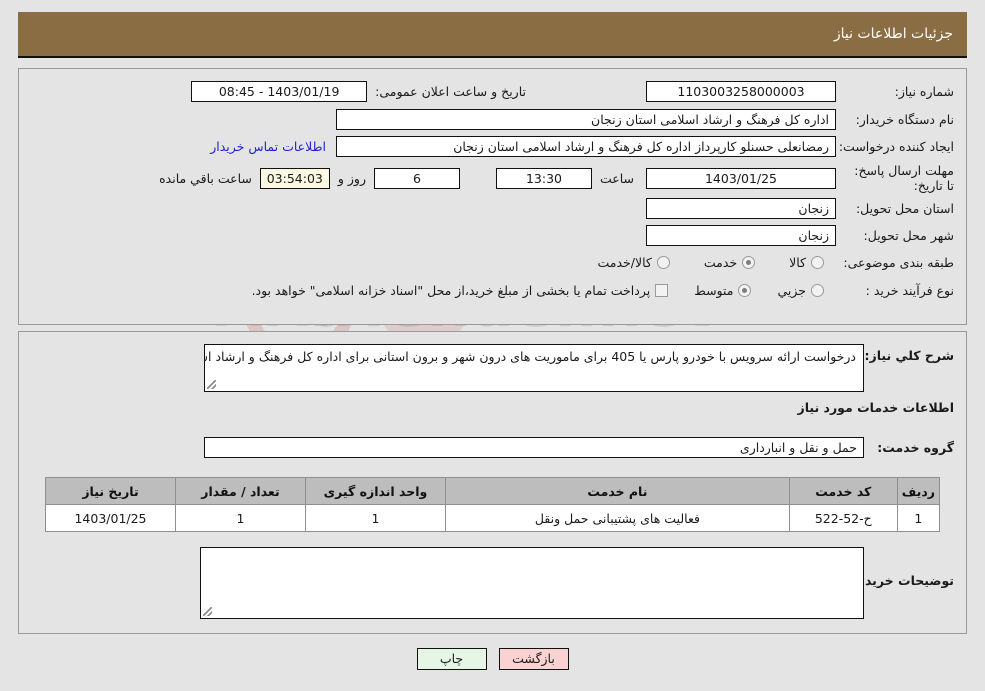 This screenshot has height=691, width=985. I want to click on col-need-date: تاریخ نیاز, so click(110, 491).